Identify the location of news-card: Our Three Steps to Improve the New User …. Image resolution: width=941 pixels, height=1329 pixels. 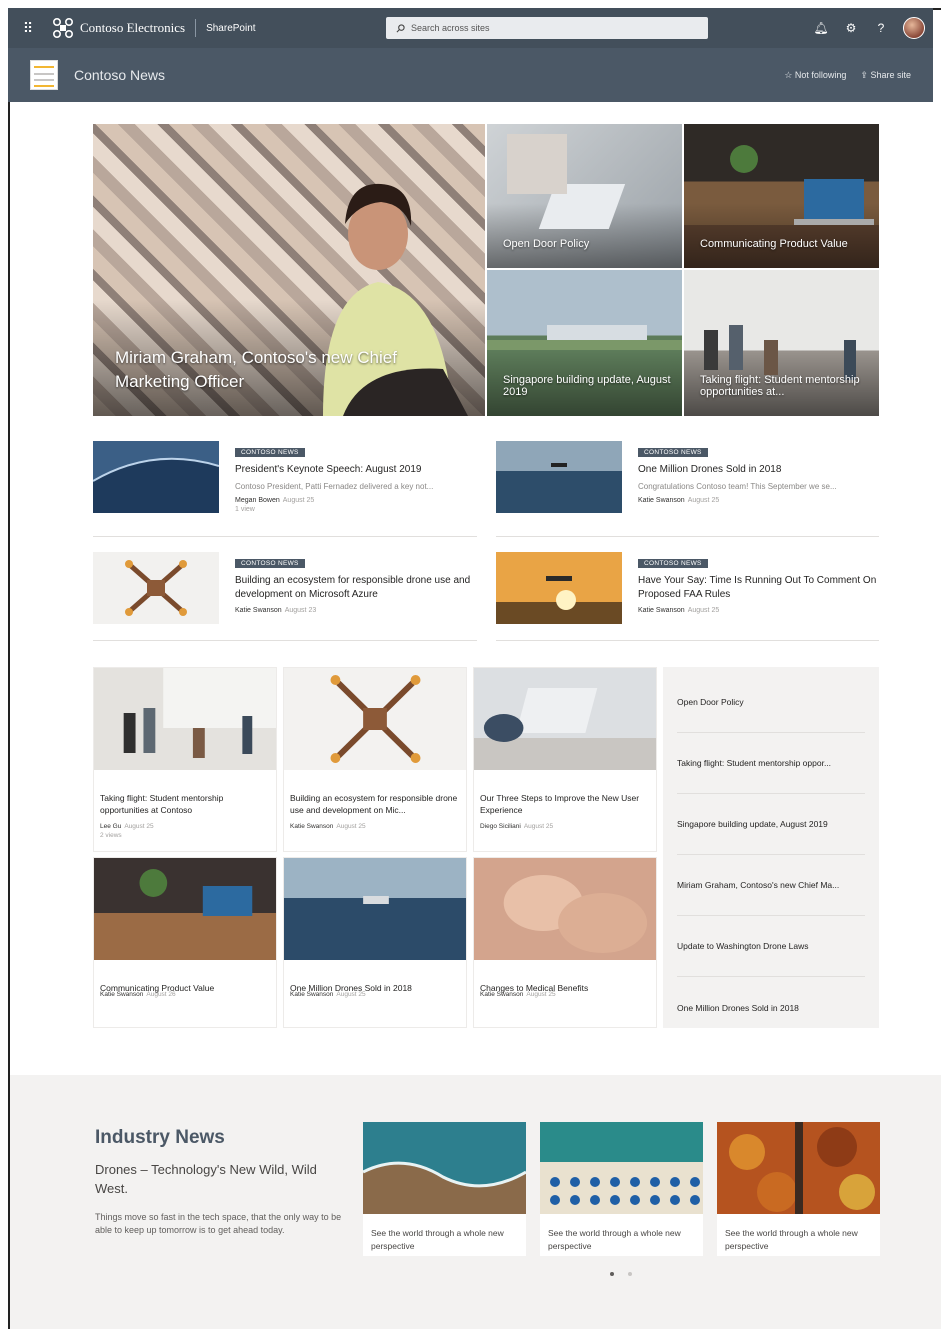
(565, 759).